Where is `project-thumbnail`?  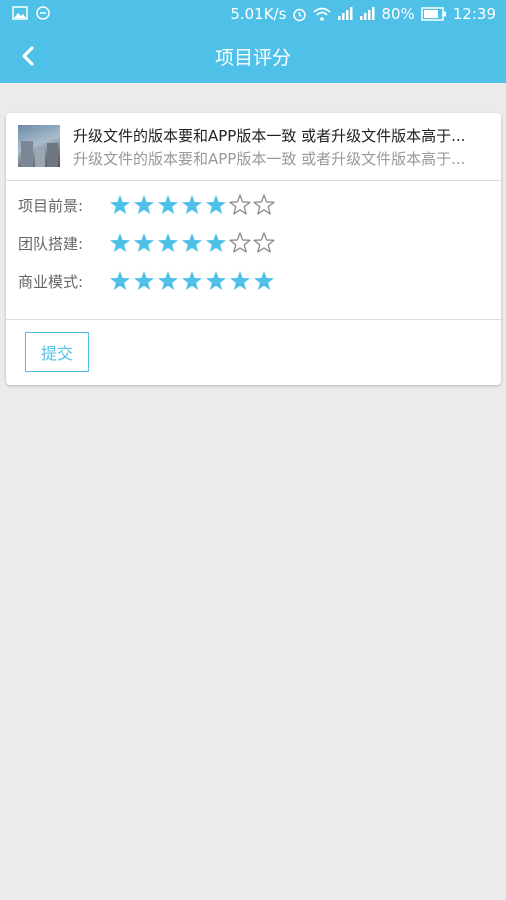
project-thumbnail is located at coordinates (39, 146).